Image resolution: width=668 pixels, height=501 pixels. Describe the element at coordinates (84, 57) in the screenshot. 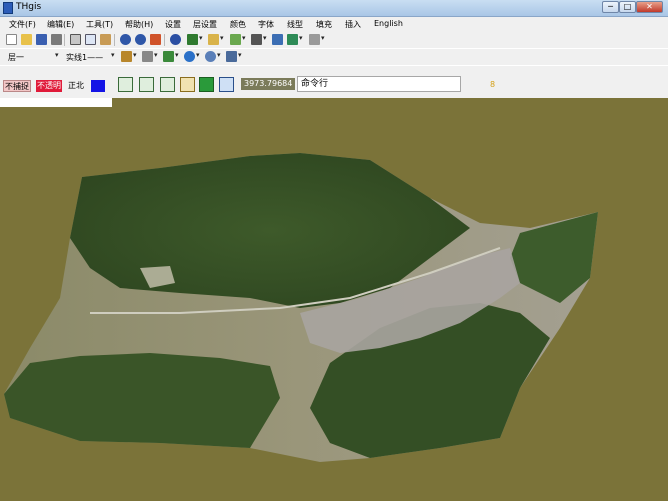

I see `linetype-select: 实线1——` at that location.